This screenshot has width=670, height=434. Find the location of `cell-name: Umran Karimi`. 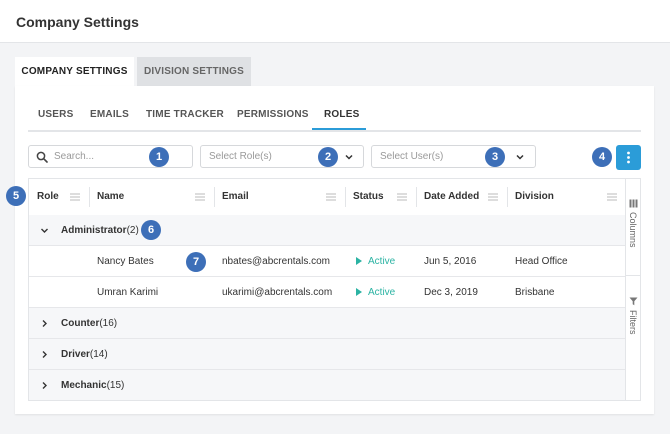

cell-name: Umran Karimi is located at coordinates (128, 292).